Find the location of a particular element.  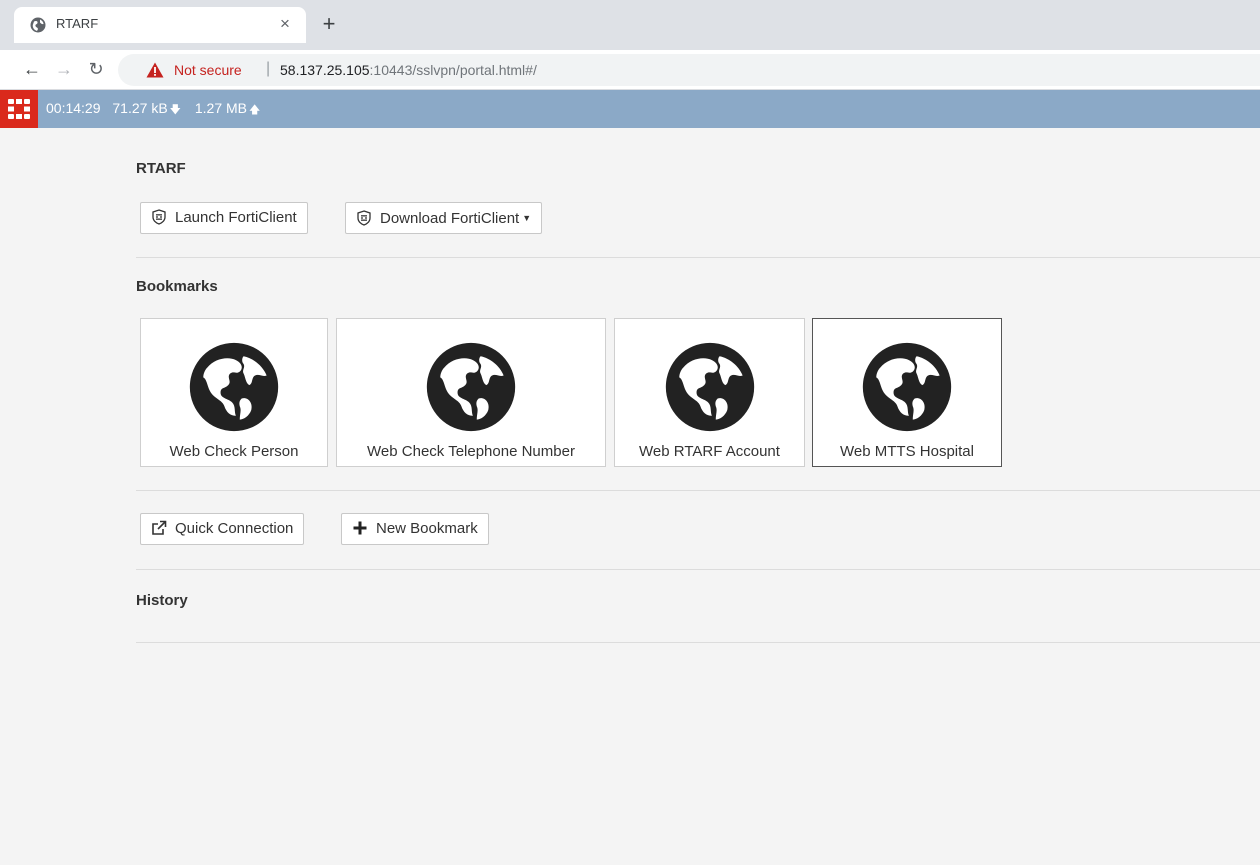

fortinet-logo-icon is located at coordinates (19, 109).